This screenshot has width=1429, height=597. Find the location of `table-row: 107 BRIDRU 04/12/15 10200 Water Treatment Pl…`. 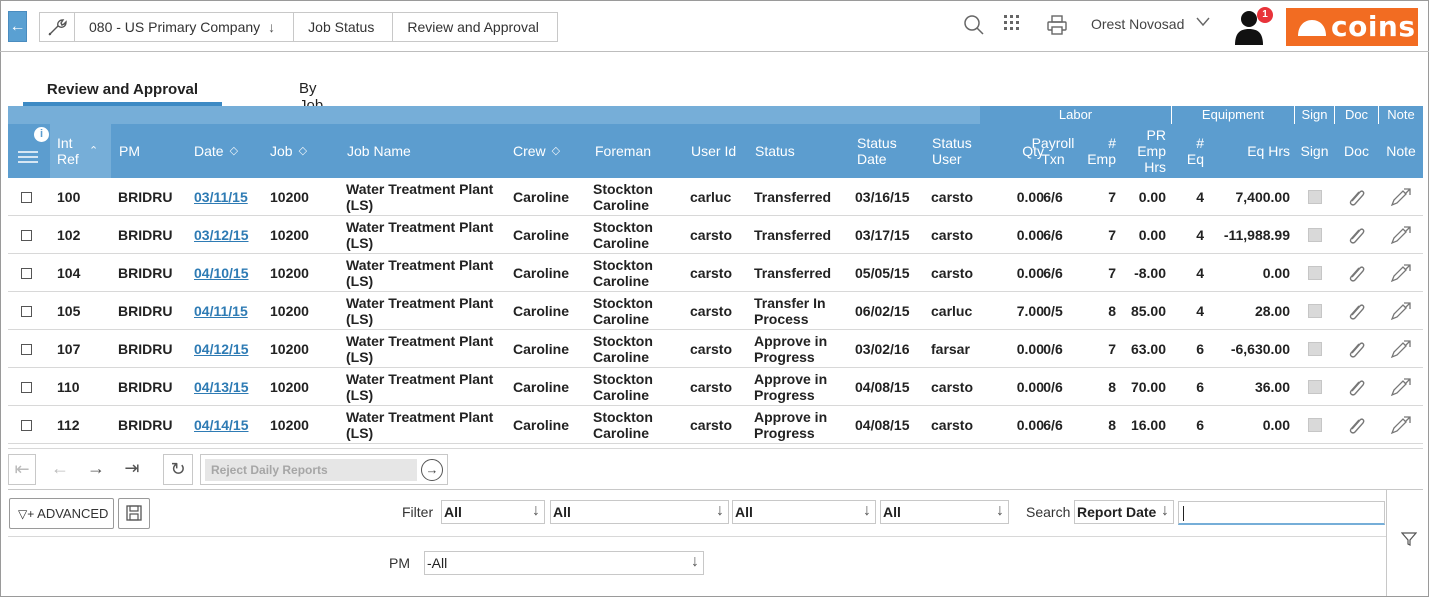

table-row: 107 BRIDRU 04/12/15 10200 Water Treatment Pl… is located at coordinates (715, 349).